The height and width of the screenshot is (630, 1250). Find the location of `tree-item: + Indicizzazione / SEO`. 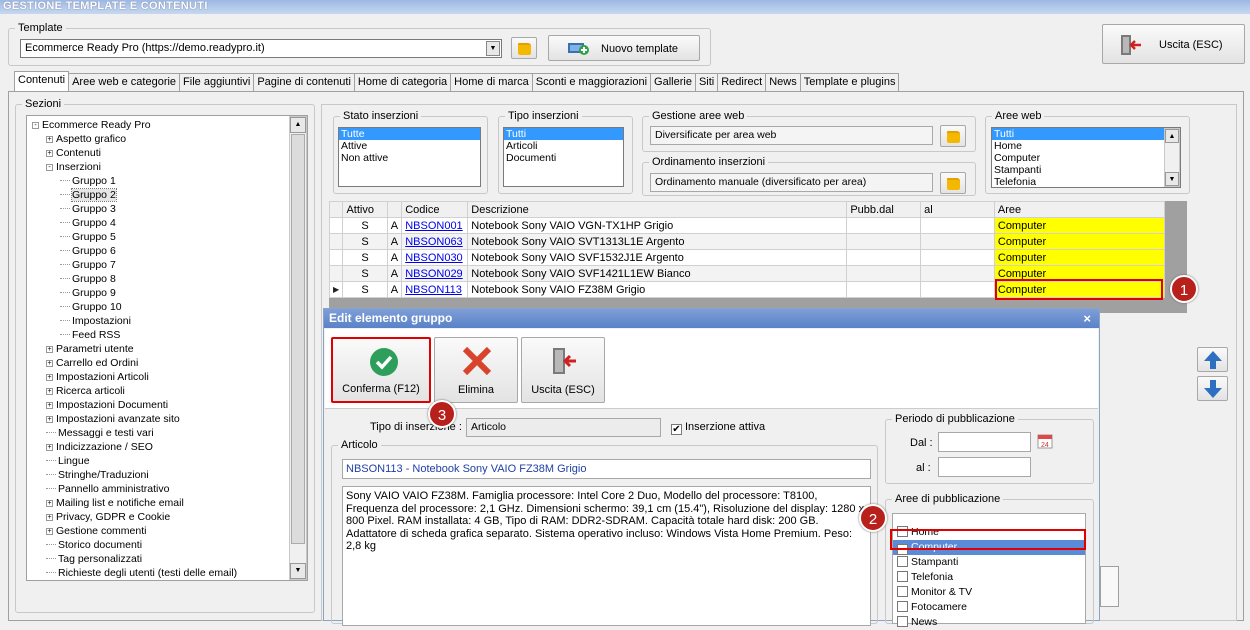

tree-item: + Indicizzazione / SEO is located at coordinates (169, 447).